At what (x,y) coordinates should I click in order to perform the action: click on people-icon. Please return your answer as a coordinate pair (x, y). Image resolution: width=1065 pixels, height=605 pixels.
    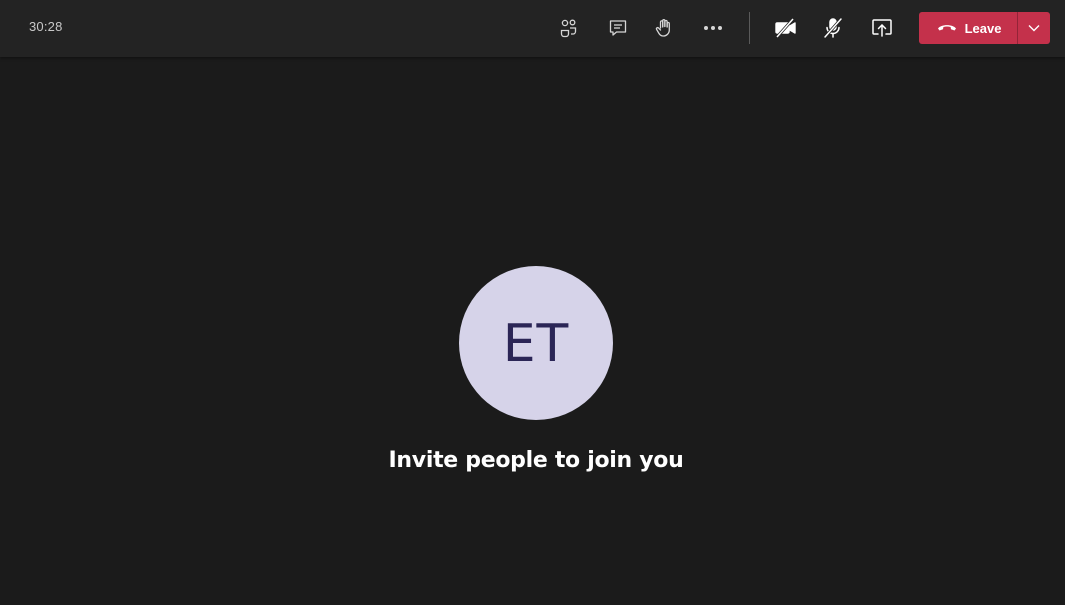
    Looking at the image, I should click on (569, 28).